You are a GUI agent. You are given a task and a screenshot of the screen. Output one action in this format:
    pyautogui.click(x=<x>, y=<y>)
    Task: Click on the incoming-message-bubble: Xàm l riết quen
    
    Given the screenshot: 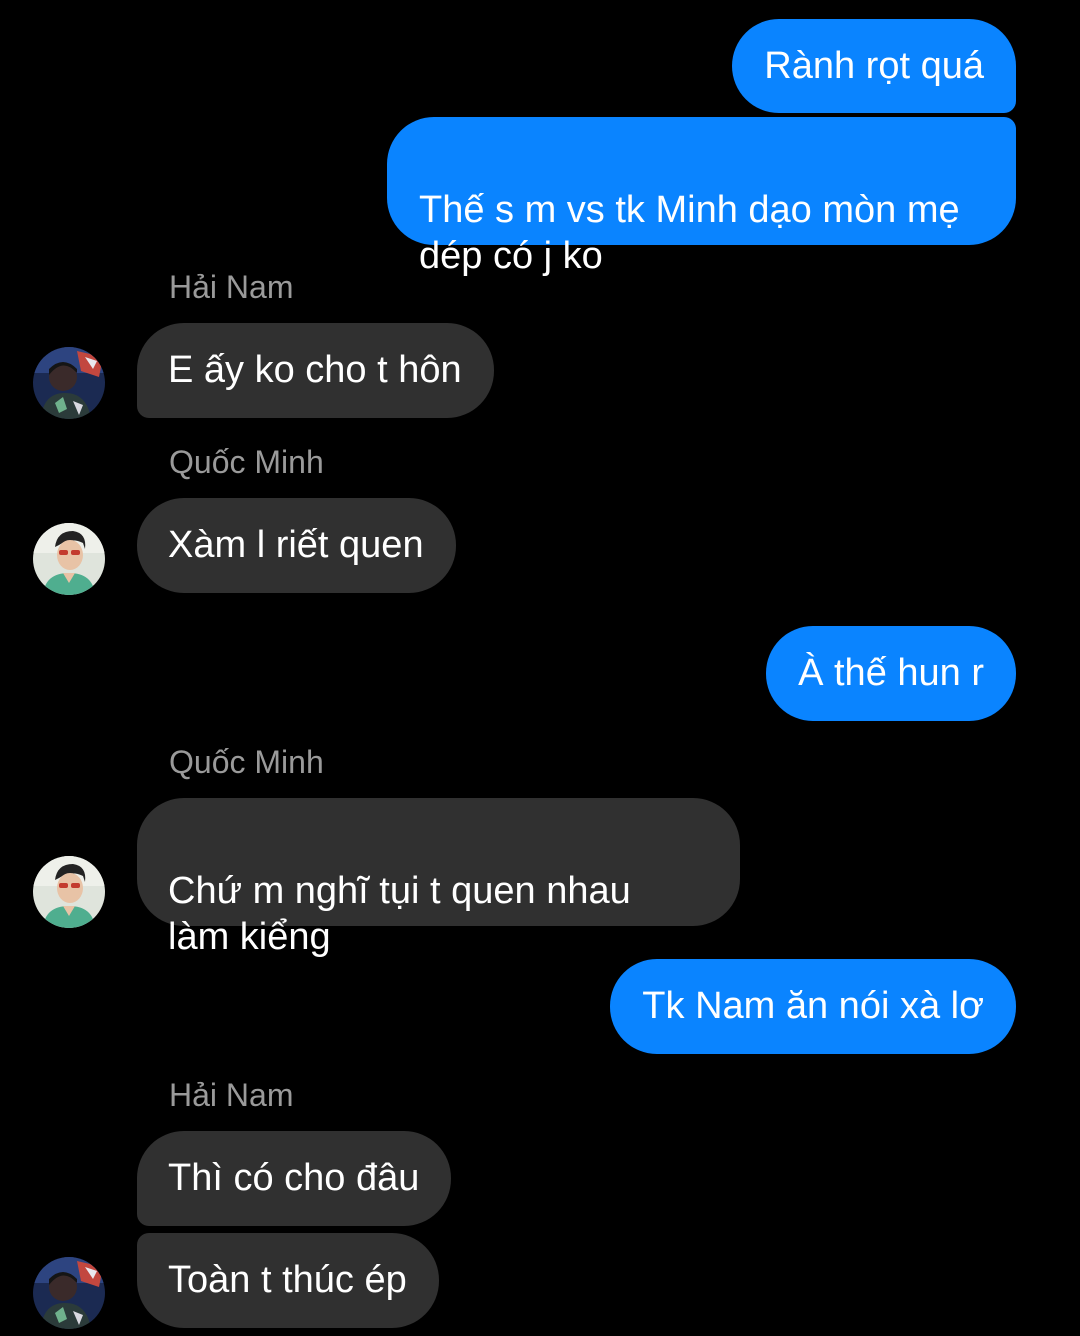 What is the action you would take?
    pyautogui.click(x=296, y=545)
    